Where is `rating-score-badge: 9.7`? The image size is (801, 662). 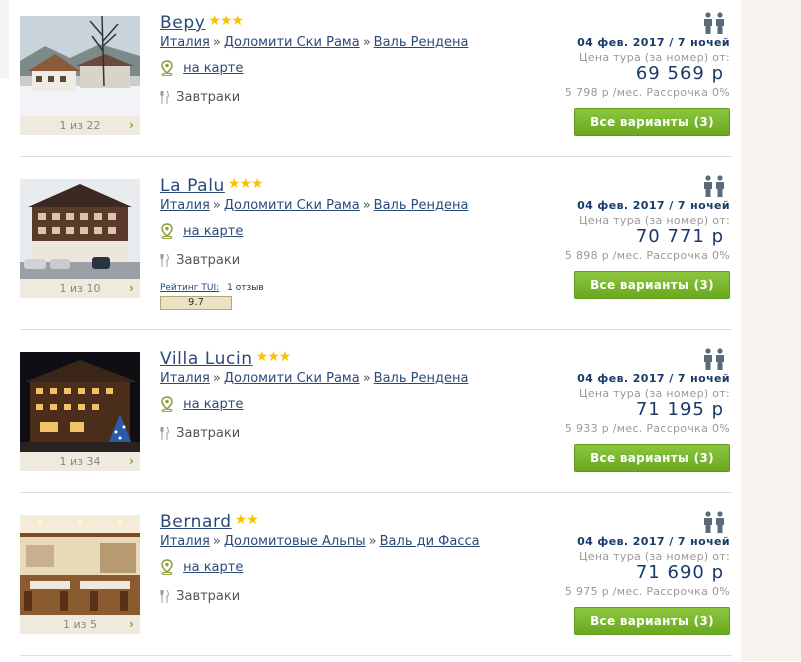 rating-score-badge: 9.7 is located at coordinates (196, 303).